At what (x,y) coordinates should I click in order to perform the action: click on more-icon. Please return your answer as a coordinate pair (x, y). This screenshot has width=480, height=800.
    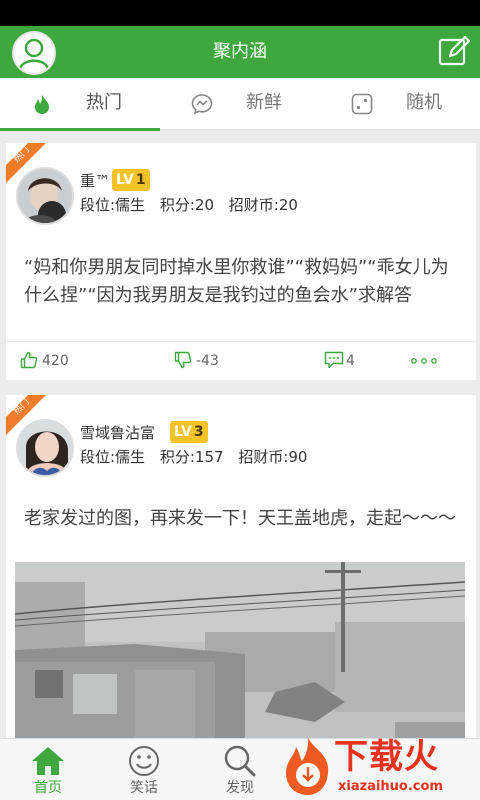
    Looking at the image, I should click on (424, 361).